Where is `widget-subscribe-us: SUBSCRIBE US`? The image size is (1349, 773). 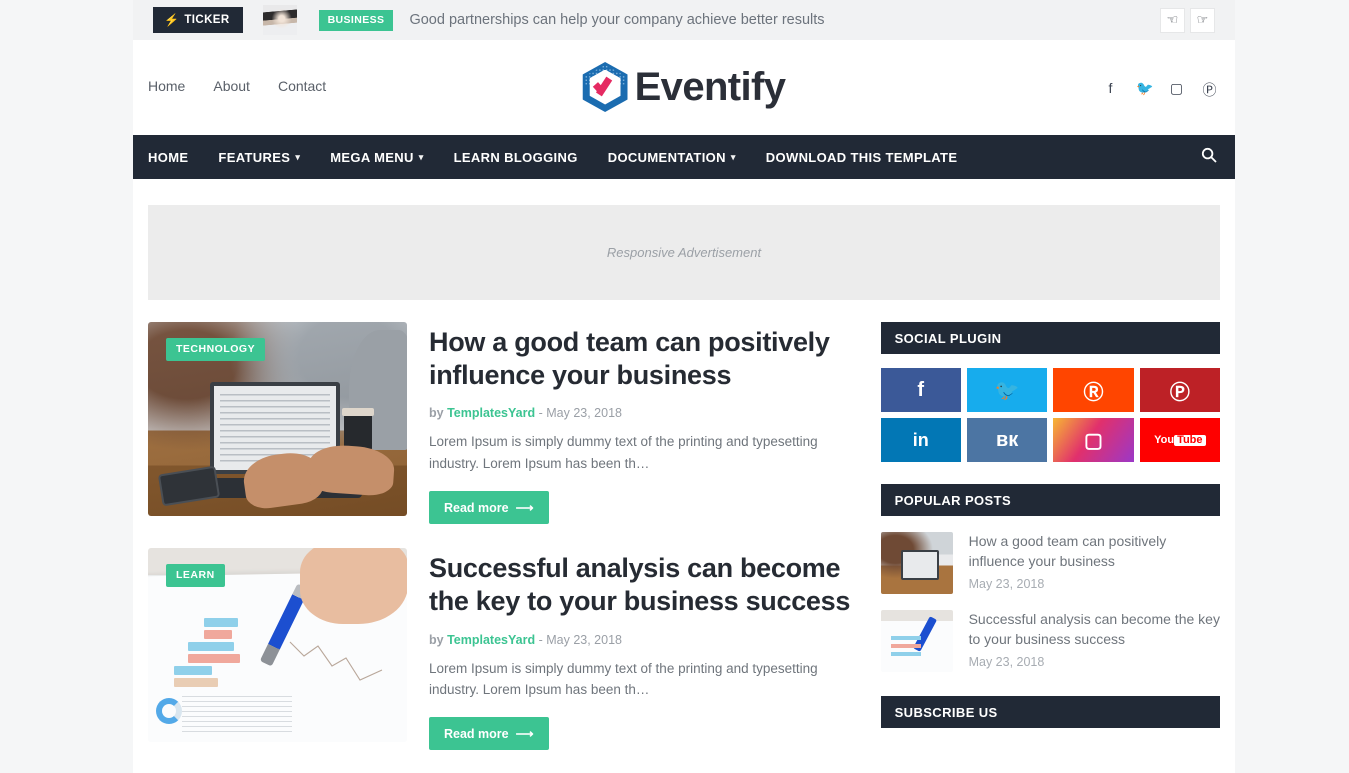 widget-subscribe-us: SUBSCRIBE US is located at coordinates (1050, 712).